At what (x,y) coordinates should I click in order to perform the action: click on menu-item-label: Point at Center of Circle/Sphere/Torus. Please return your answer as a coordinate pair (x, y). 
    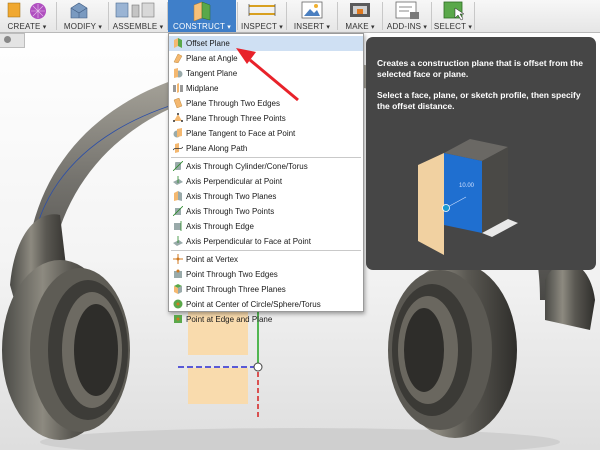
    Looking at the image, I should click on (253, 304).